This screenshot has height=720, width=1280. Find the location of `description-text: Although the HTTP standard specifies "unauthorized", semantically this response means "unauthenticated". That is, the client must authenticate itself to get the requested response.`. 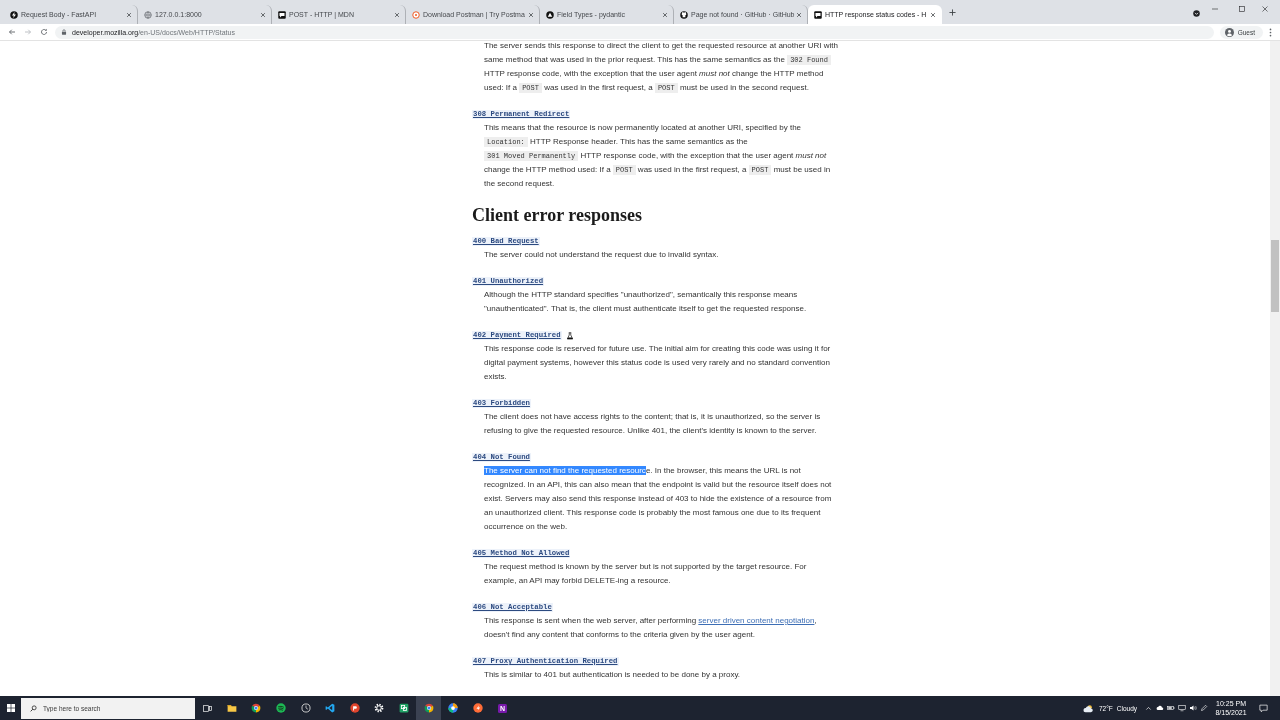

description-text: Although the HTTP standard specifies "unauthorized", semantically this response means "unauthenticated". That is, the client must authenticate itself to get the requested response. is located at coordinates (646, 302).